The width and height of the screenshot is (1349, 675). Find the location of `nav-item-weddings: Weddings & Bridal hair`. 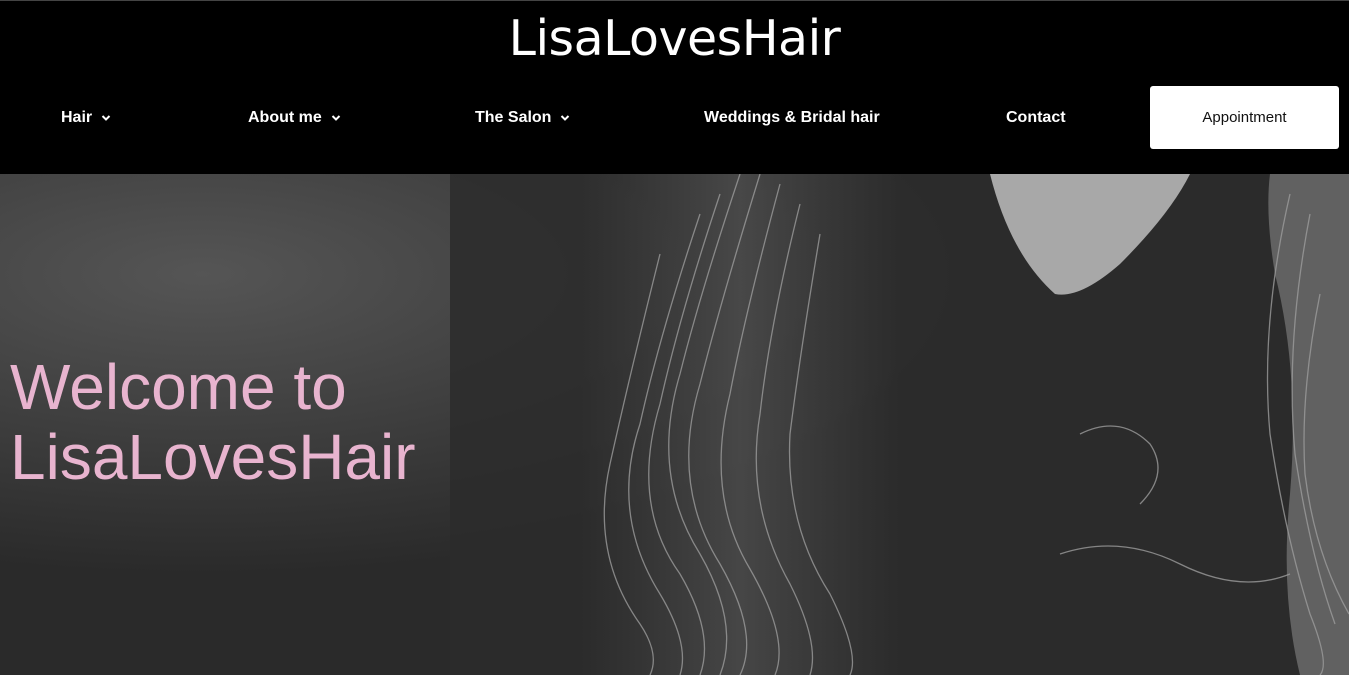

nav-item-weddings: Weddings & Bridal hair is located at coordinates (792, 117).